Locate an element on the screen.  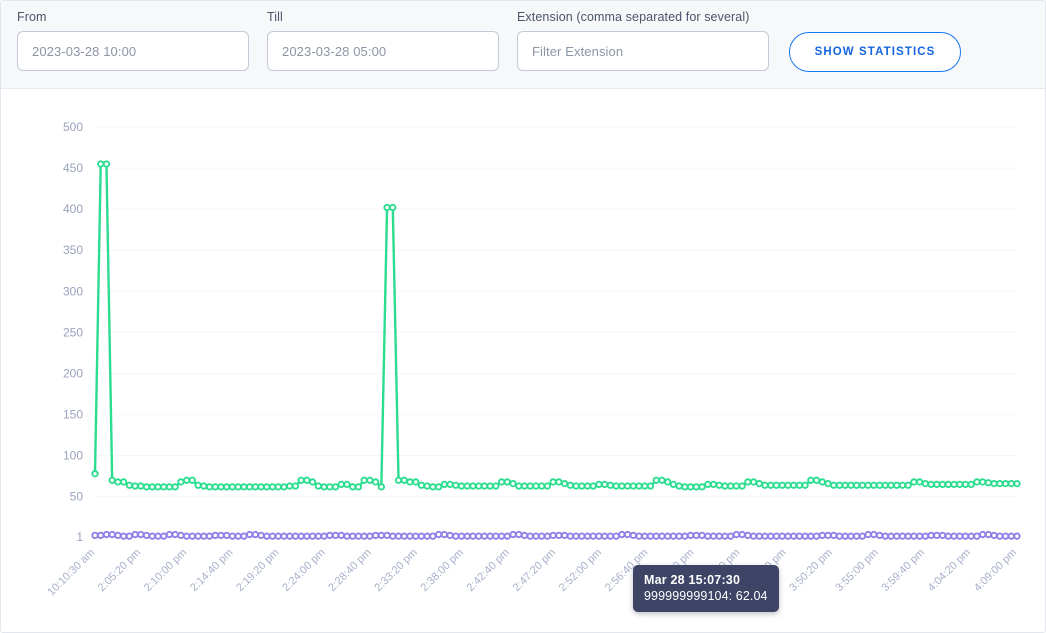
svg-text: 350 is located at coordinates (73, 250).